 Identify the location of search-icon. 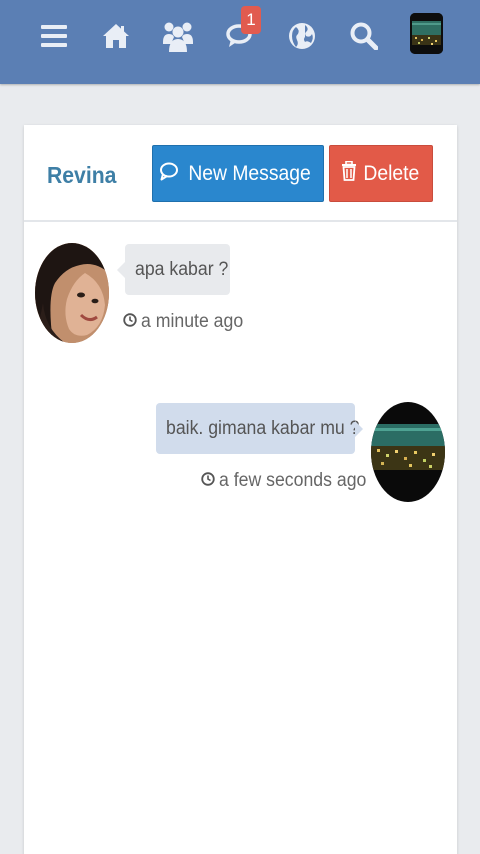
(364, 36).